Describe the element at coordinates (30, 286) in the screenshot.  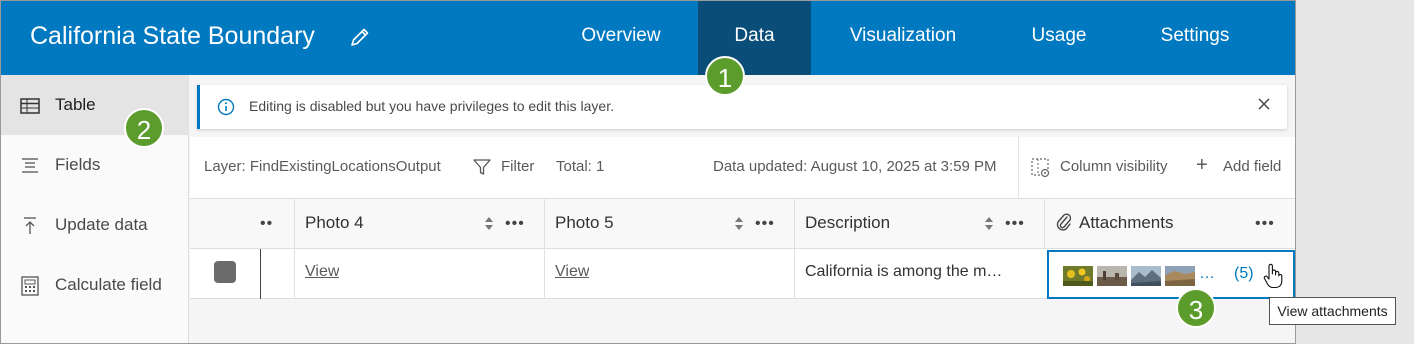
I see `calculator-icon` at that location.